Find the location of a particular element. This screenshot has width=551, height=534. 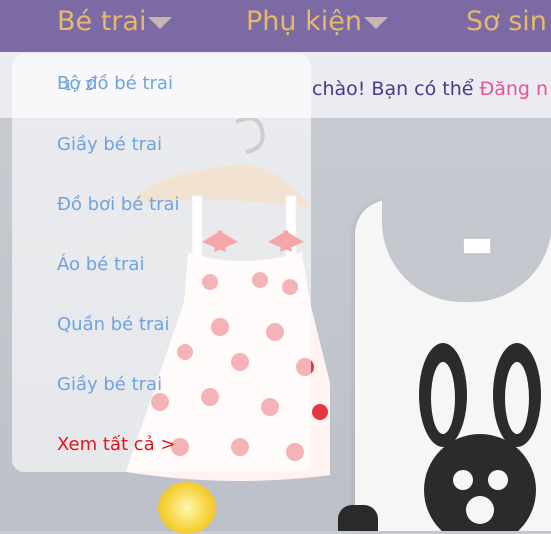

nav-item-label: Sơ sin is located at coordinates (506, 21).